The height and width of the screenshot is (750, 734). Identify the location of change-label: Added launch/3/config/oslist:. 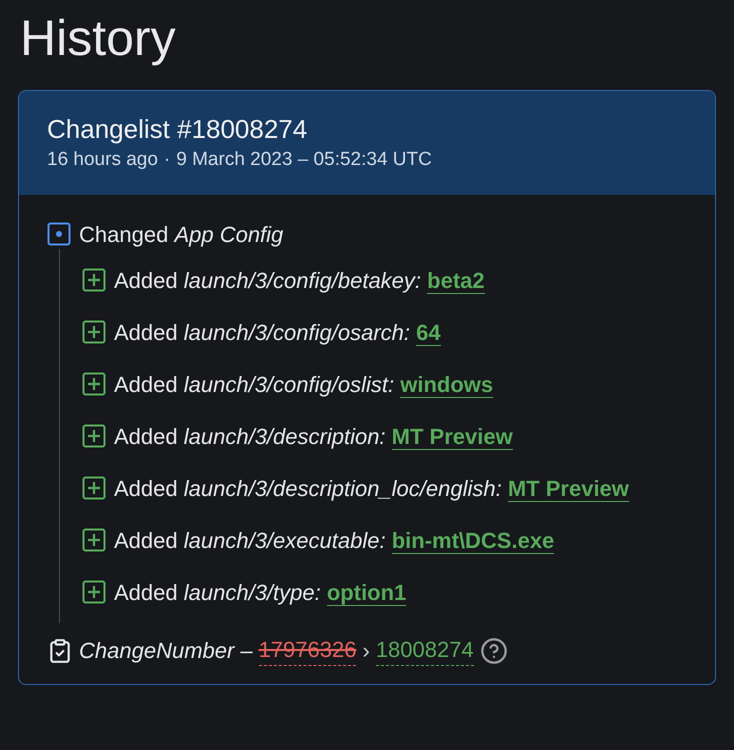
(254, 384).